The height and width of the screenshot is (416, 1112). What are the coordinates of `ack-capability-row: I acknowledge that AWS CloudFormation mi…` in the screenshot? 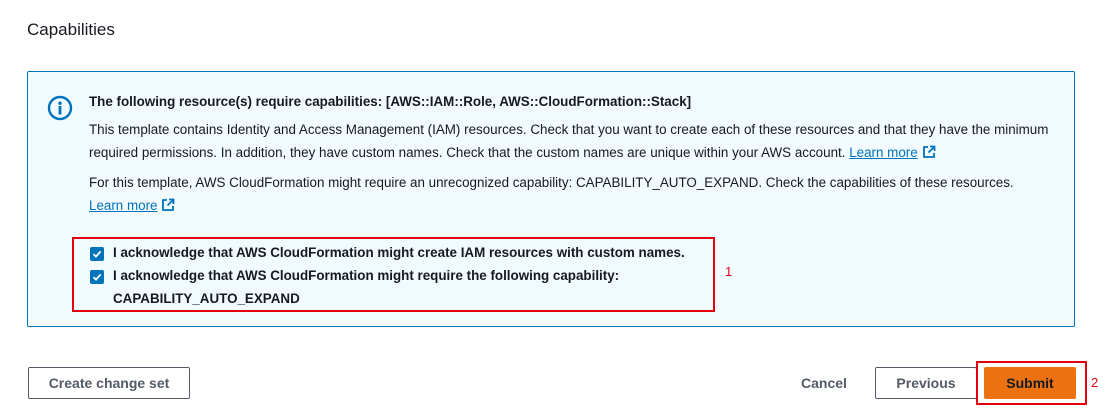 It's located at (354, 289).